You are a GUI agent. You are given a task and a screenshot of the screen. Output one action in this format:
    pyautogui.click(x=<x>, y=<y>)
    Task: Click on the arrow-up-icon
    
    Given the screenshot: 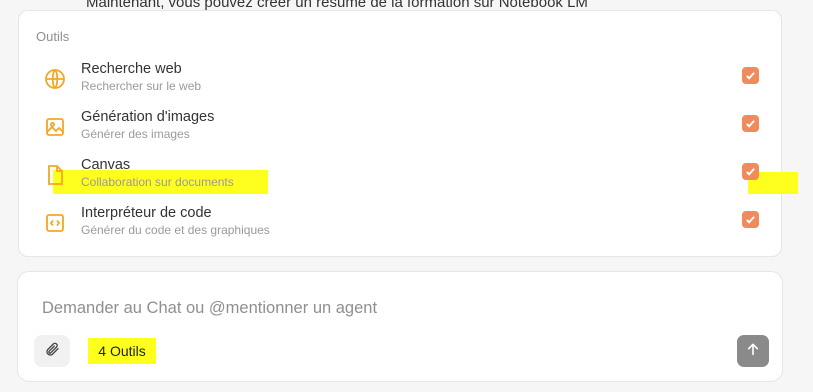 What is the action you would take?
    pyautogui.click(x=753, y=351)
    